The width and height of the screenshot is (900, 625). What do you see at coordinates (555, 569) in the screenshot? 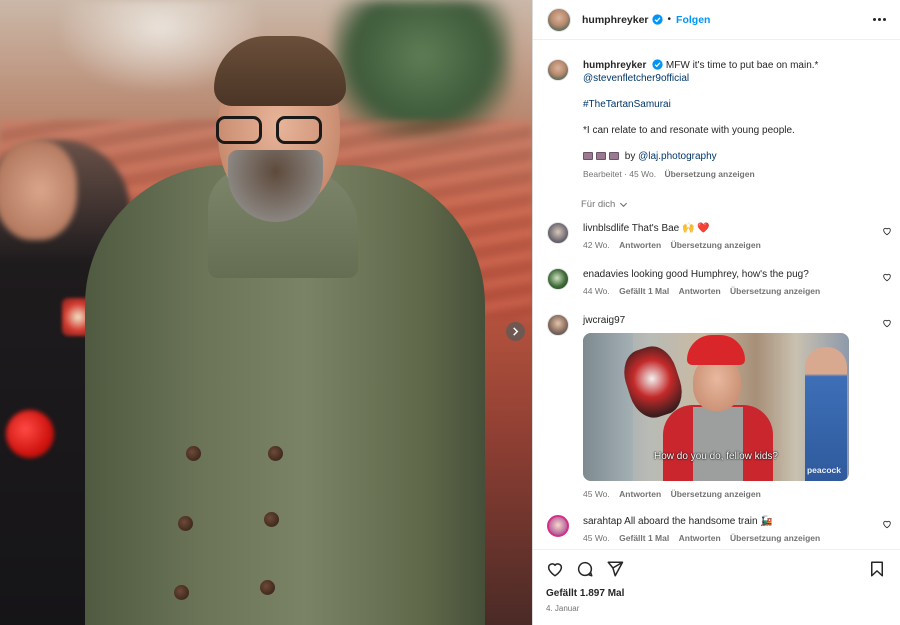
I see `heart-icon` at bounding box center [555, 569].